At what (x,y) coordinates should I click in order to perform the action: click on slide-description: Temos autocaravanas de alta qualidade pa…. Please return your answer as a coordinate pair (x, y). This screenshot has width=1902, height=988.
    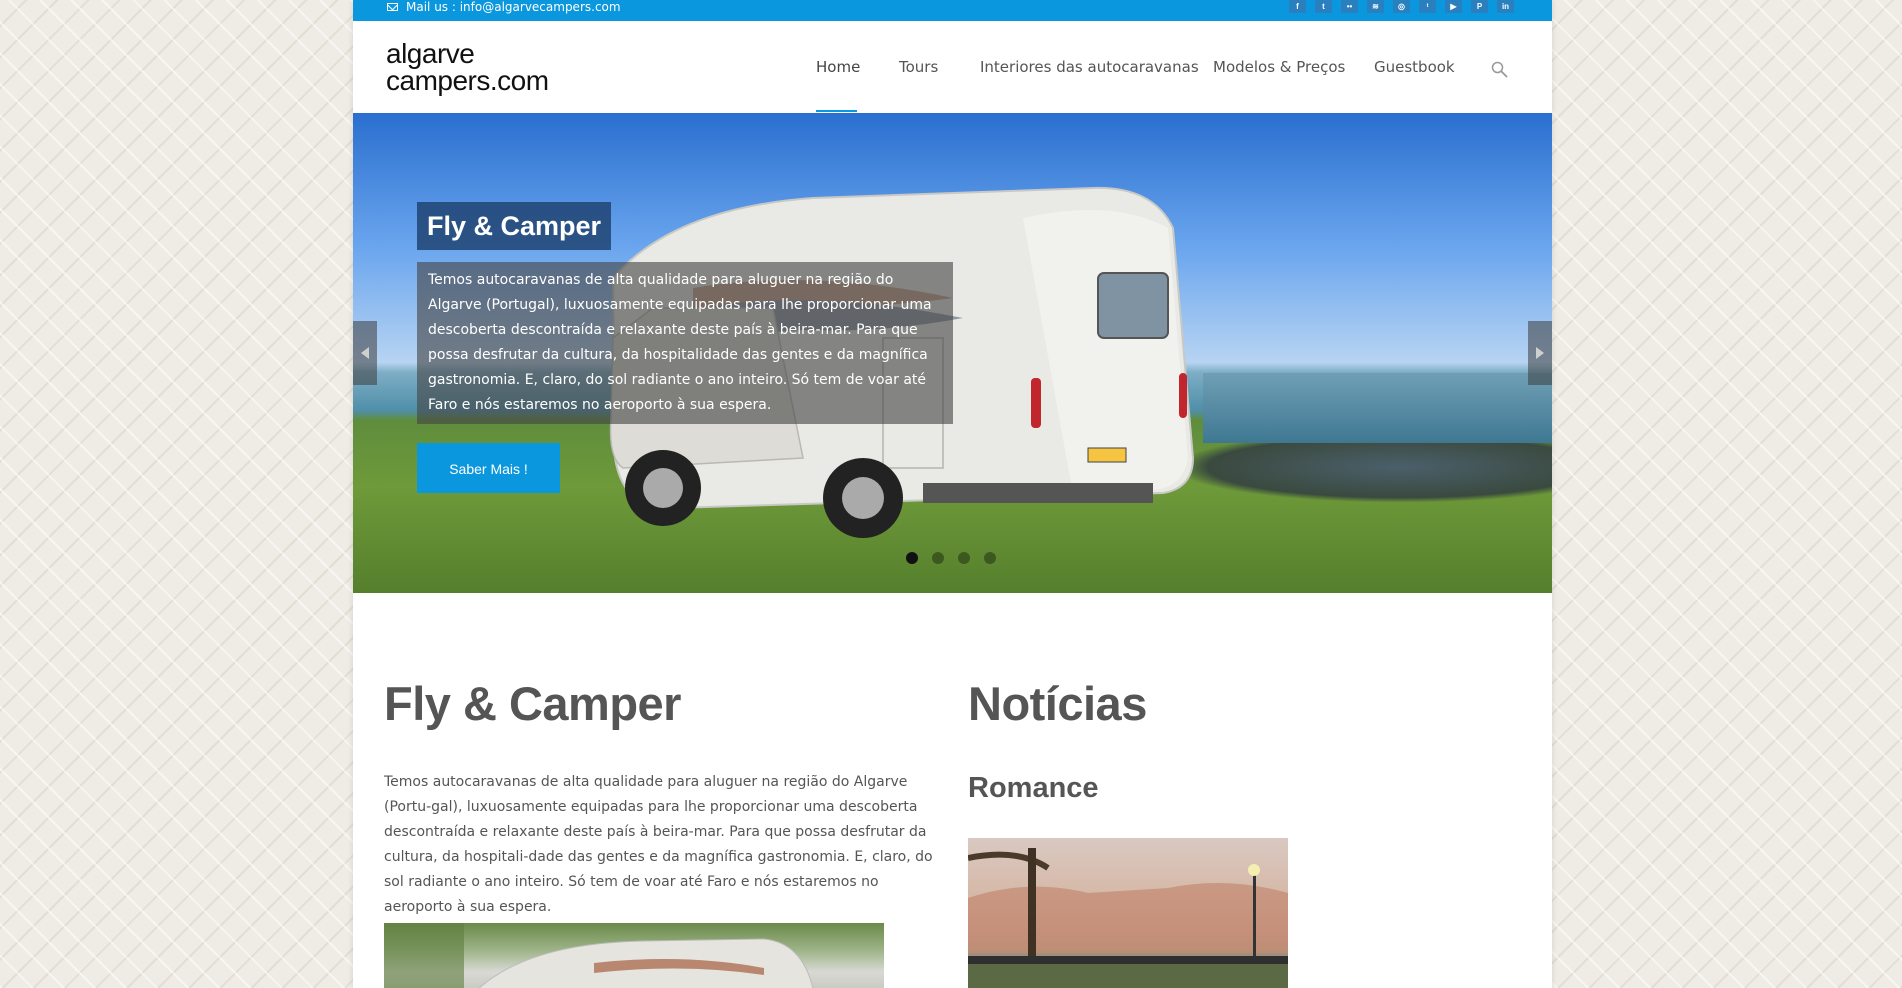
    Looking at the image, I should click on (685, 343).